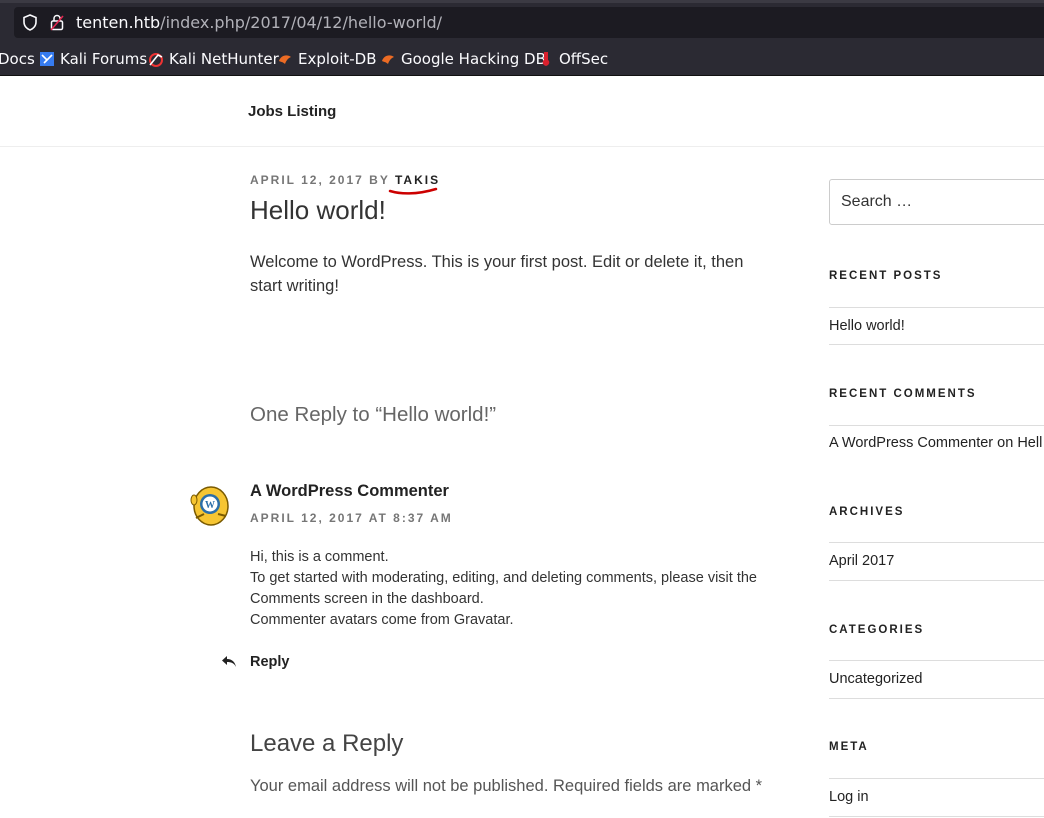 The height and width of the screenshot is (818, 1044). I want to click on url-path: /index.php/2017/04/12/hello-world/, so click(301, 22).